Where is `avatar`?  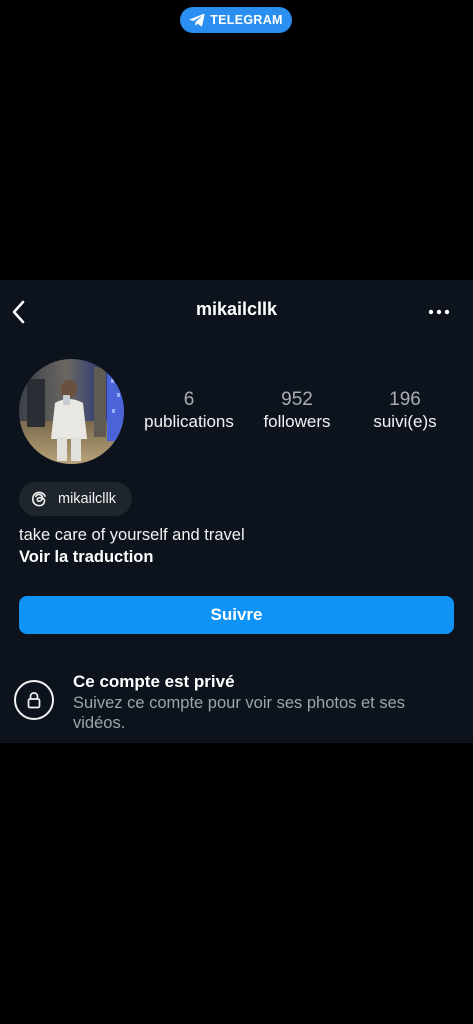
avatar is located at coordinates (71, 411).